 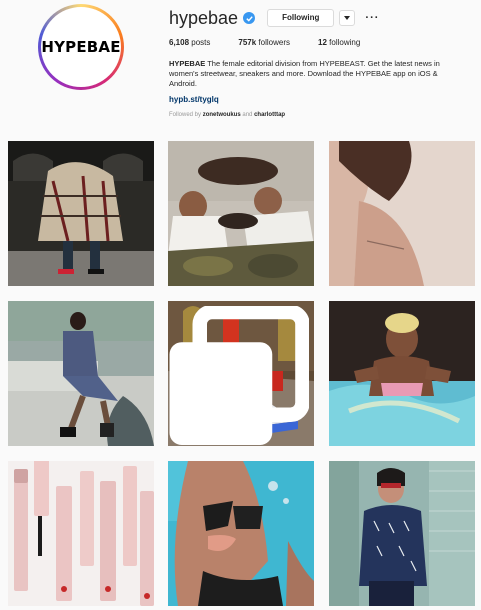 I want to click on avatar-logo-text: HYPEBAE, so click(x=81, y=47).